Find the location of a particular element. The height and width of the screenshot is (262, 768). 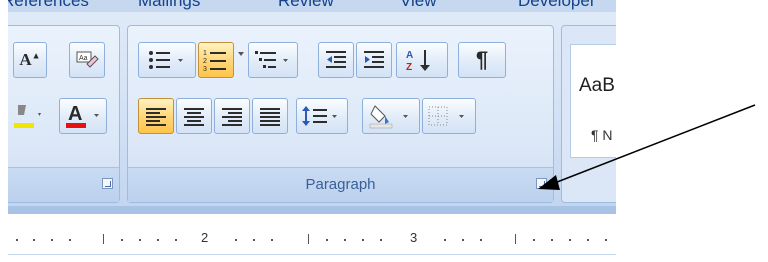

grow-font-button: A▲ is located at coordinates (30, 60).